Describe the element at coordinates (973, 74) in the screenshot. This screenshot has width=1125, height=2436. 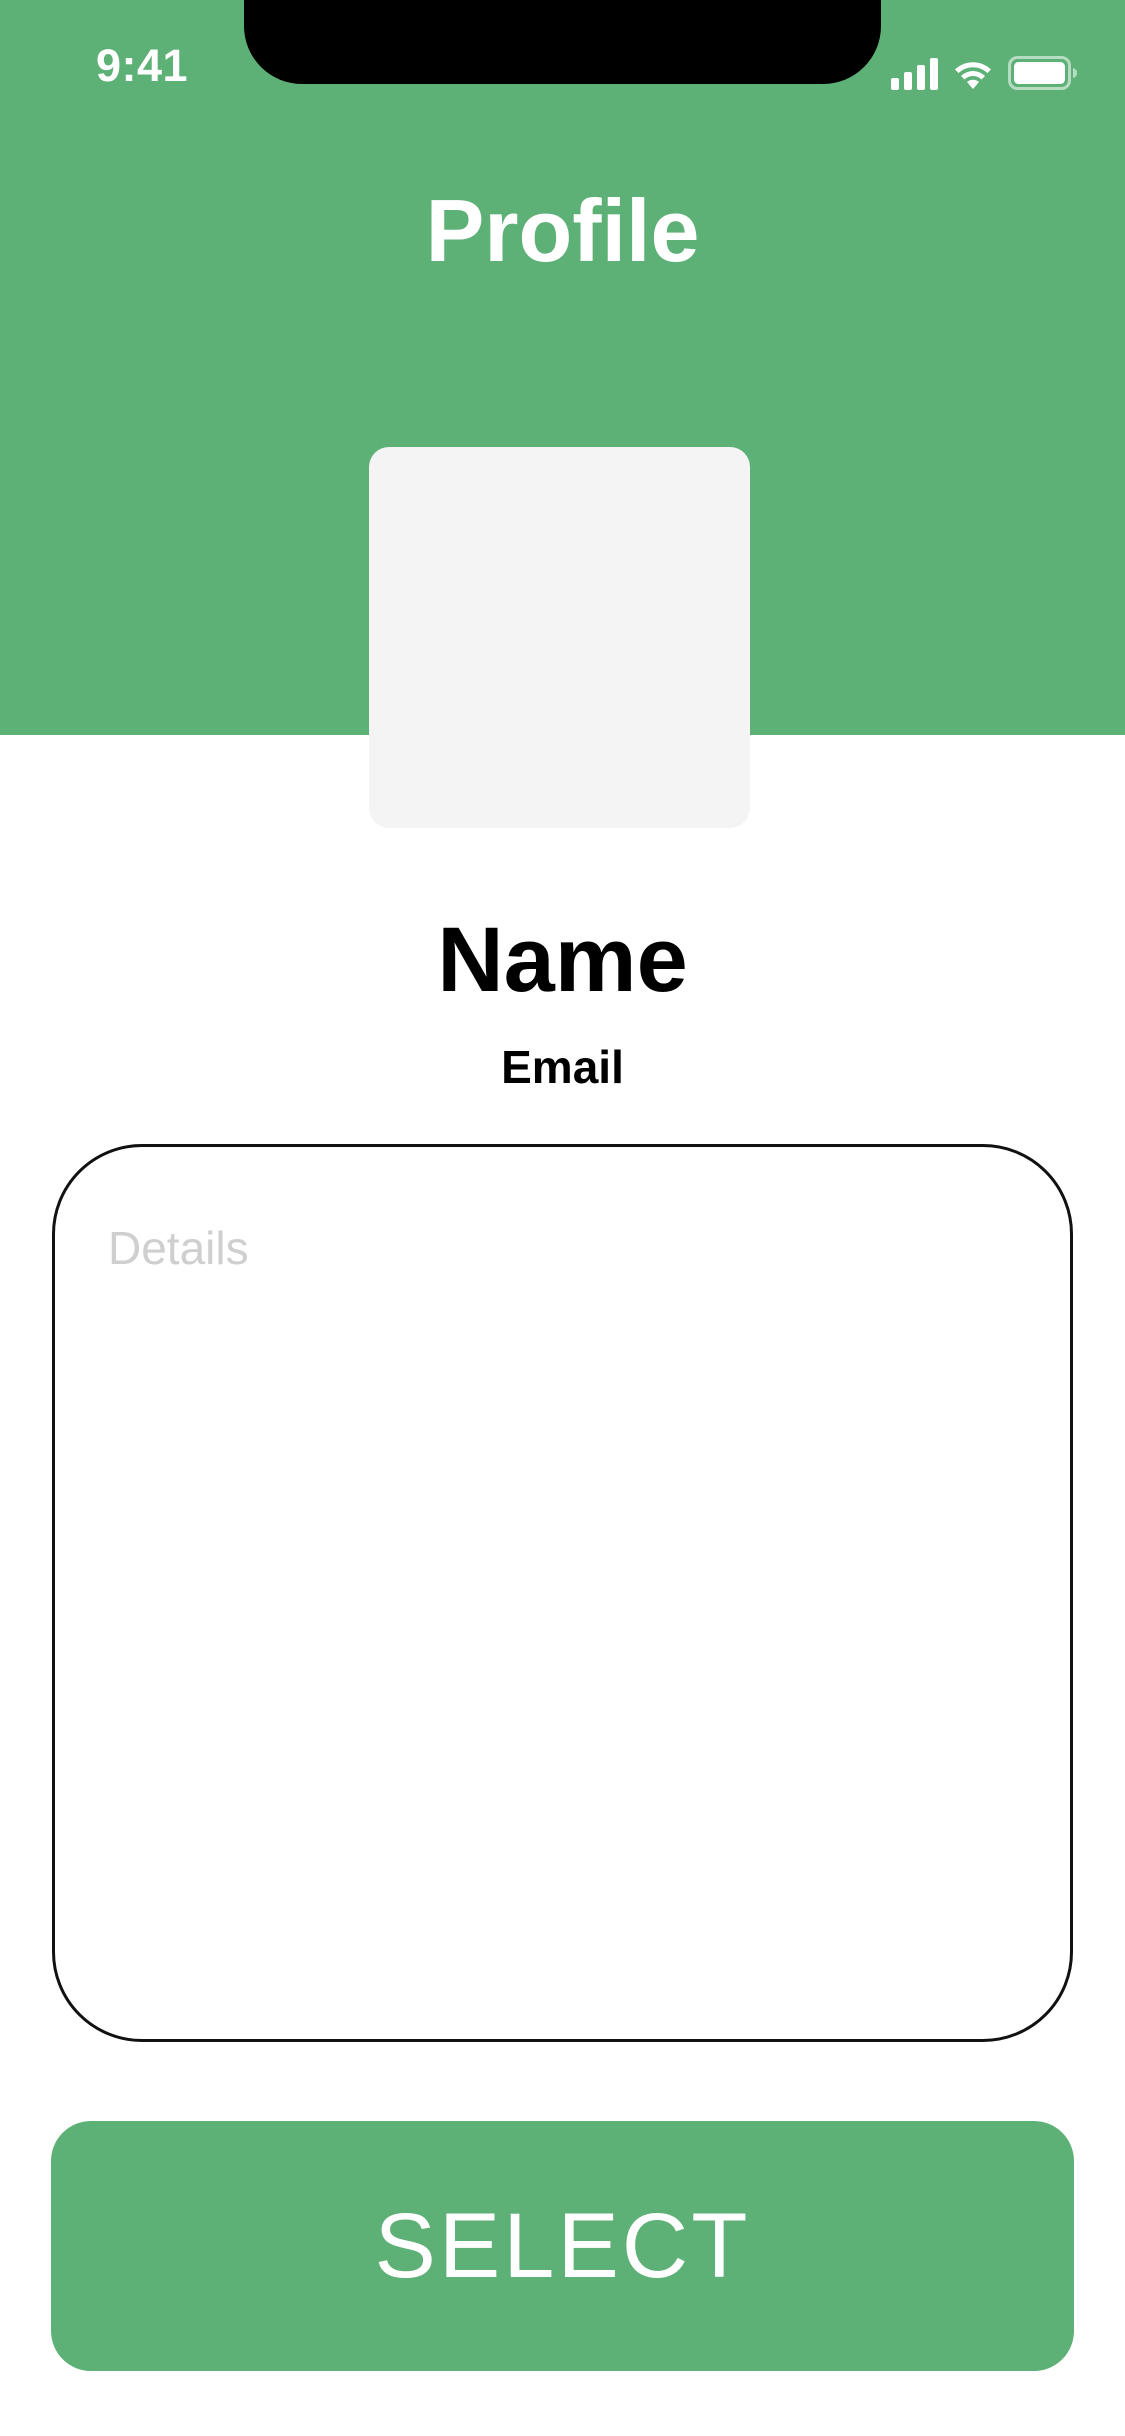
I see `wifi-icon` at that location.